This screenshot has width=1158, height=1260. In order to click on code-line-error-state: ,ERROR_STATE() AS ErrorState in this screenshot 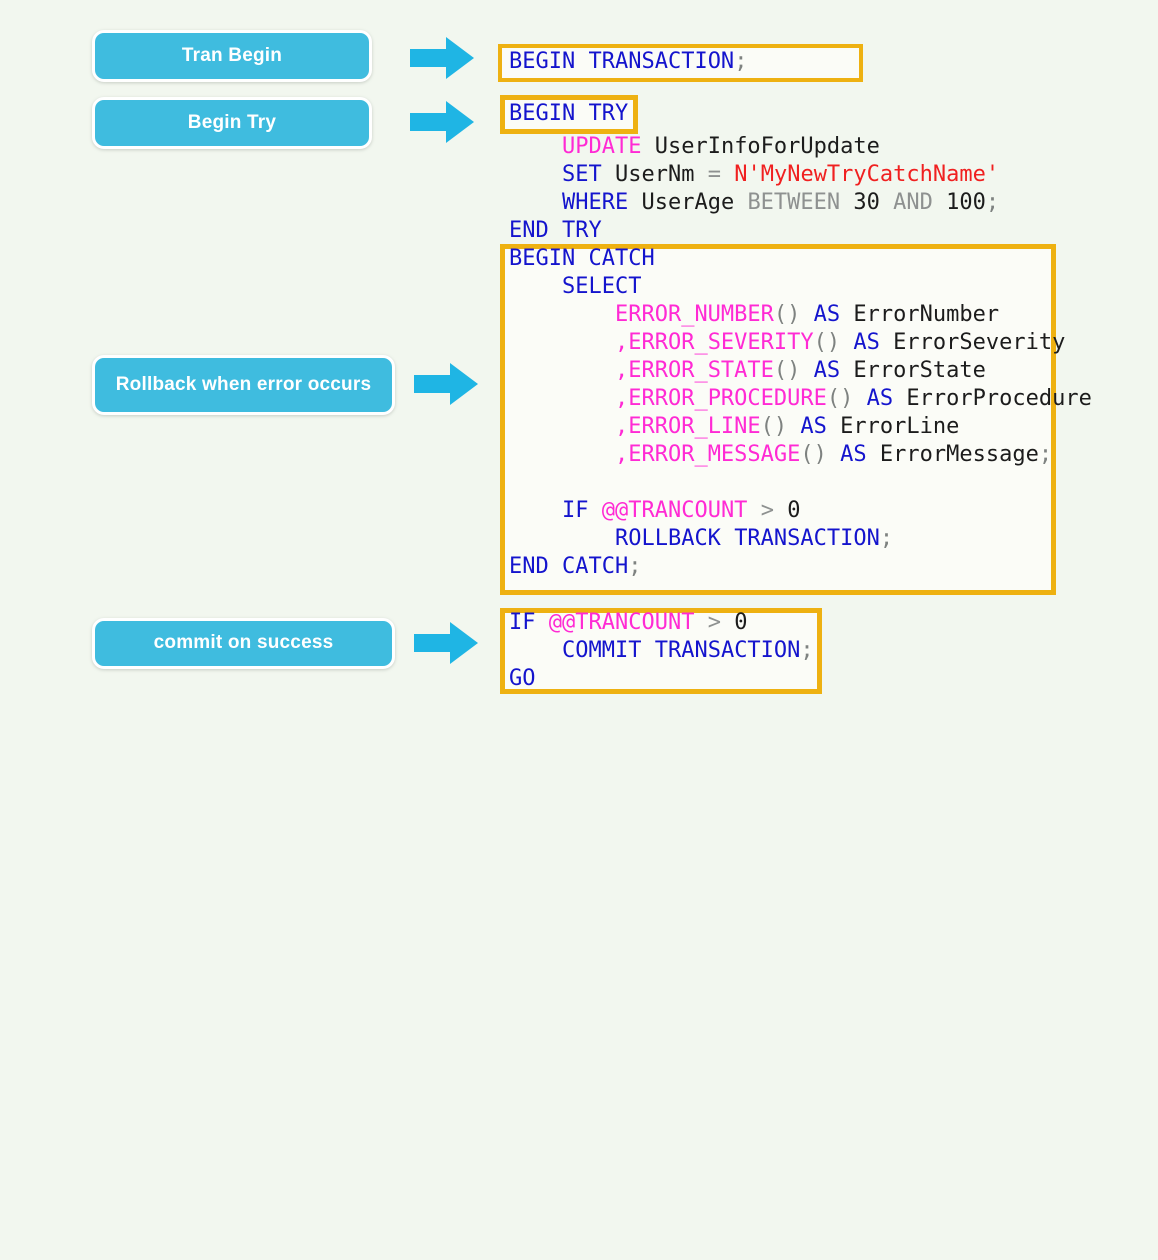, I will do `click(800, 370)`.